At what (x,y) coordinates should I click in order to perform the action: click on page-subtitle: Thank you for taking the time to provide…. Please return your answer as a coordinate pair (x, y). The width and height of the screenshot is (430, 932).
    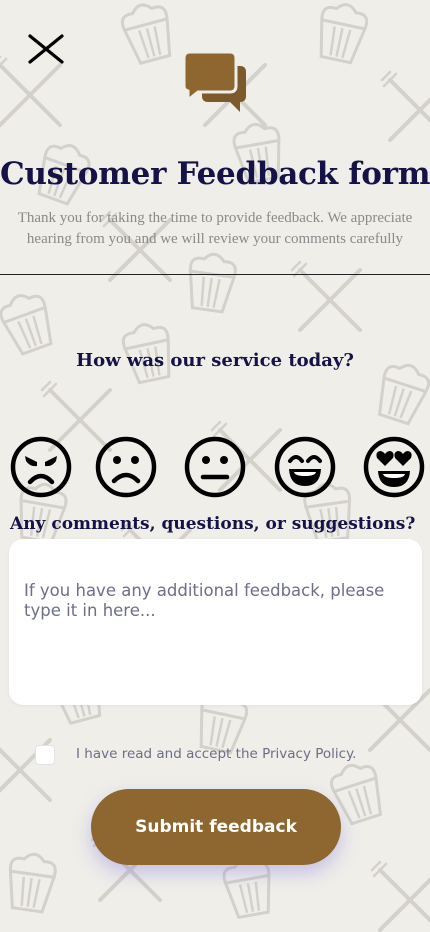
    Looking at the image, I should click on (215, 228).